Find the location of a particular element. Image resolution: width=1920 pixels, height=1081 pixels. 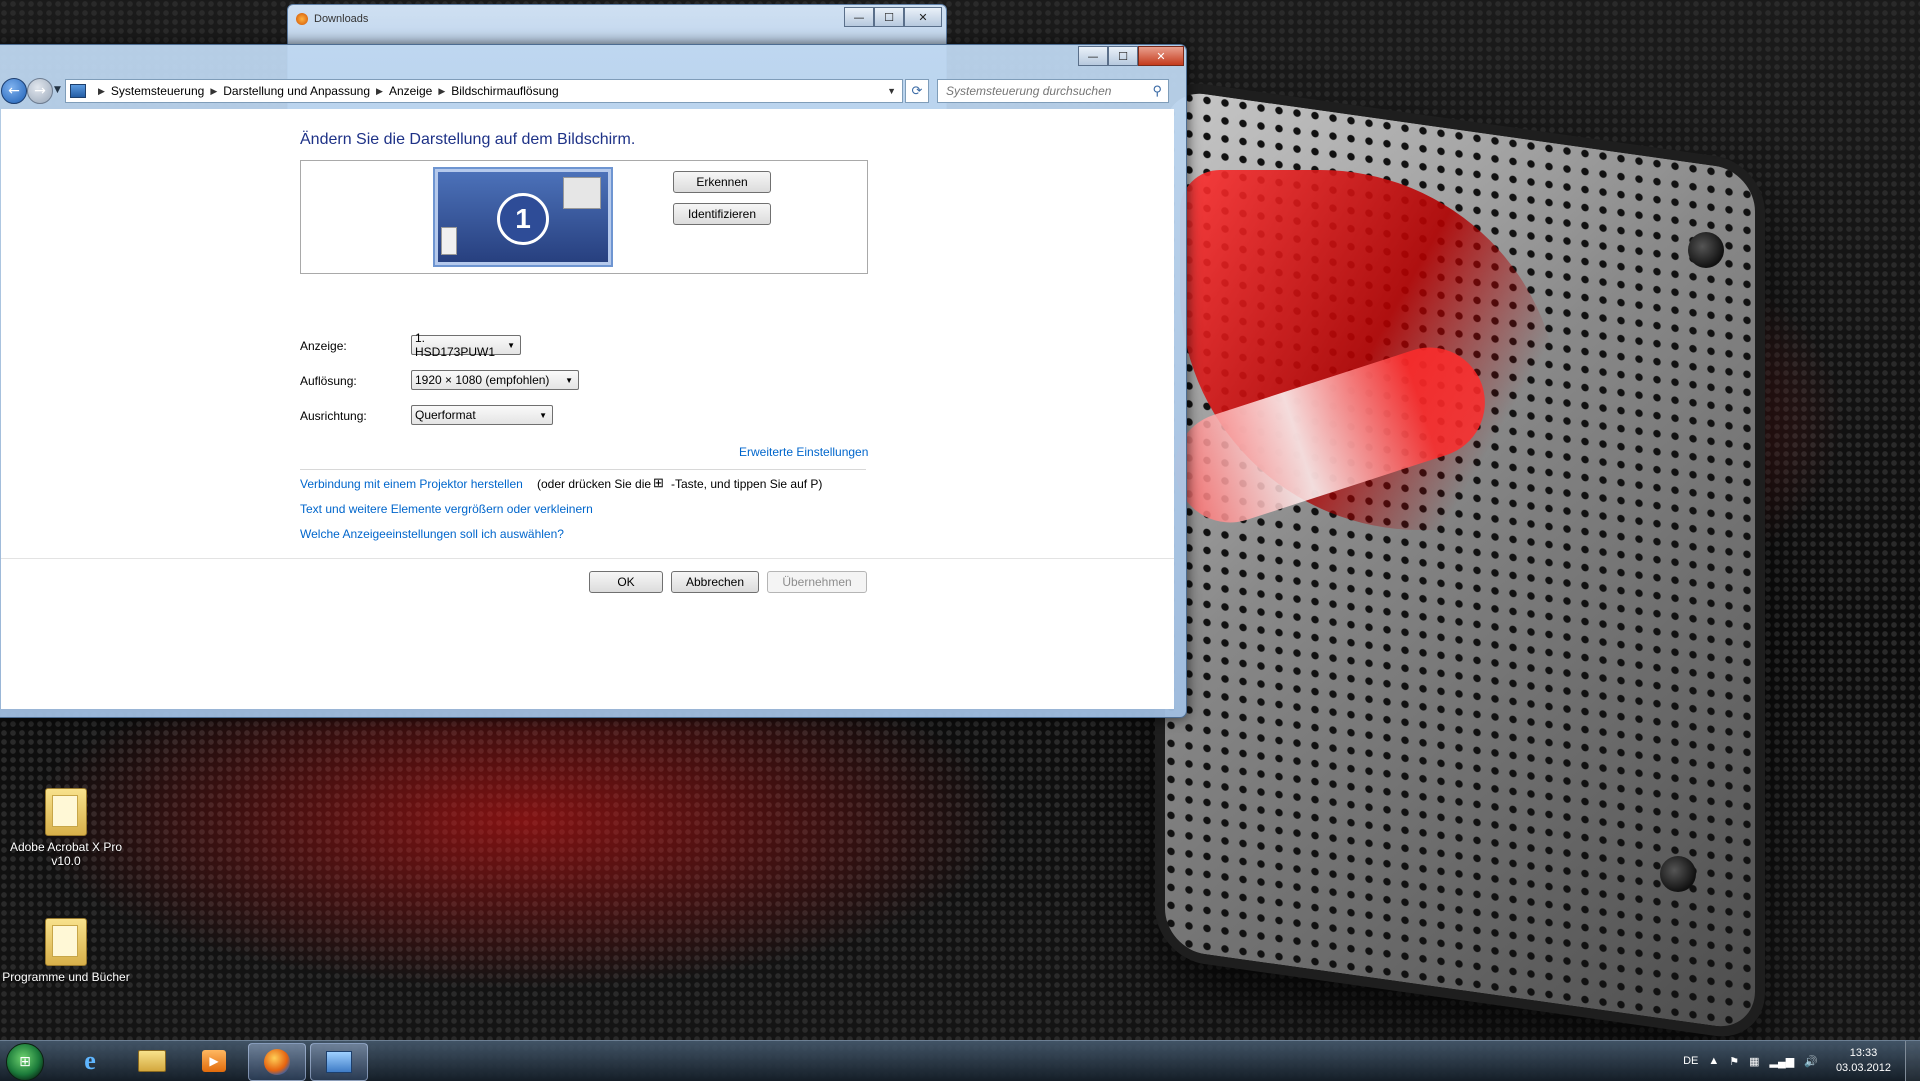

orientation-select-value: Querformat is located at coordinates (445, 415).